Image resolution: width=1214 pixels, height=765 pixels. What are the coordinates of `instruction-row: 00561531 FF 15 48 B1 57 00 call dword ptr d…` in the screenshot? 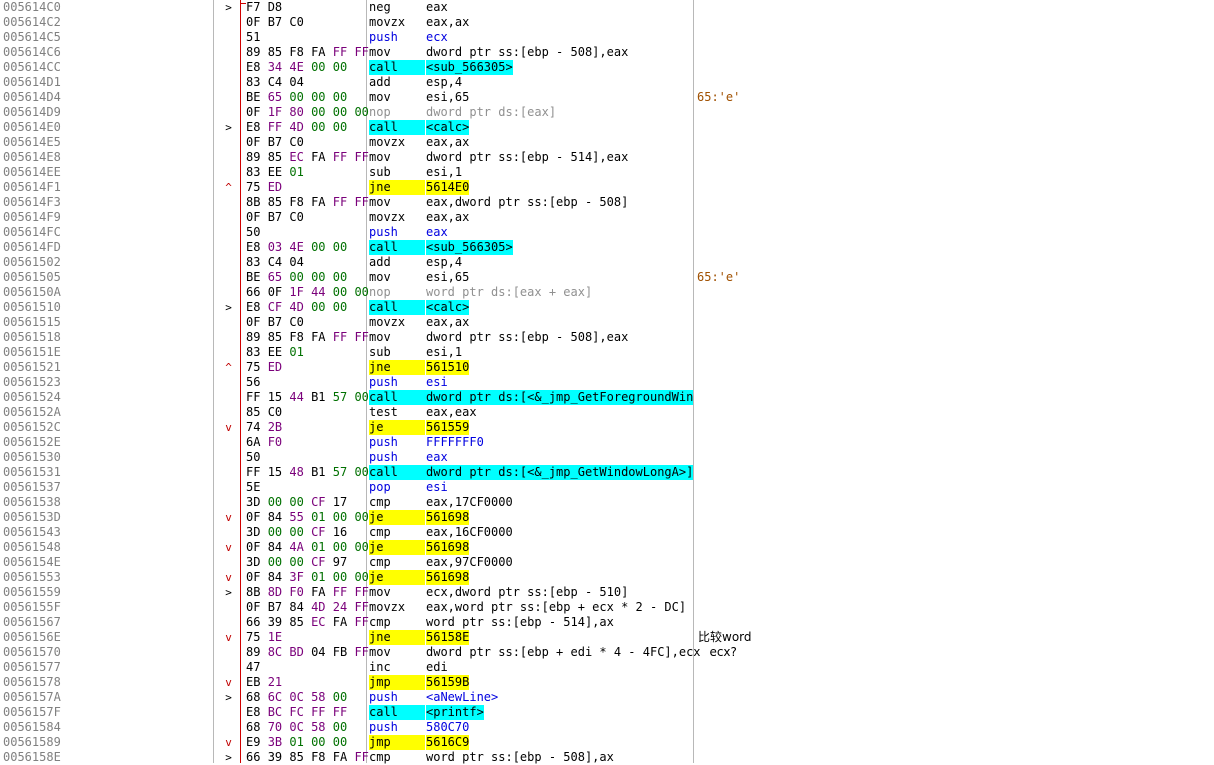 It's located at (607, 472).